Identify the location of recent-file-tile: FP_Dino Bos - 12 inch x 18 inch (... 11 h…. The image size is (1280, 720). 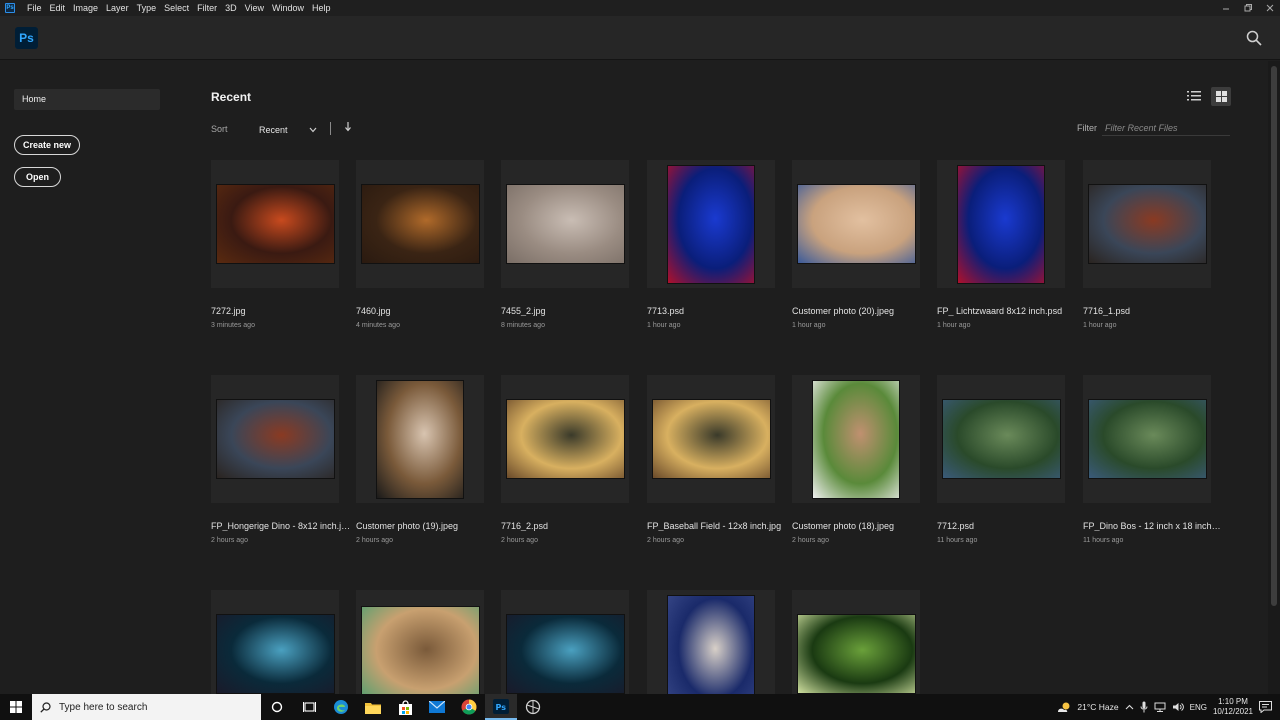
(1152, 459).